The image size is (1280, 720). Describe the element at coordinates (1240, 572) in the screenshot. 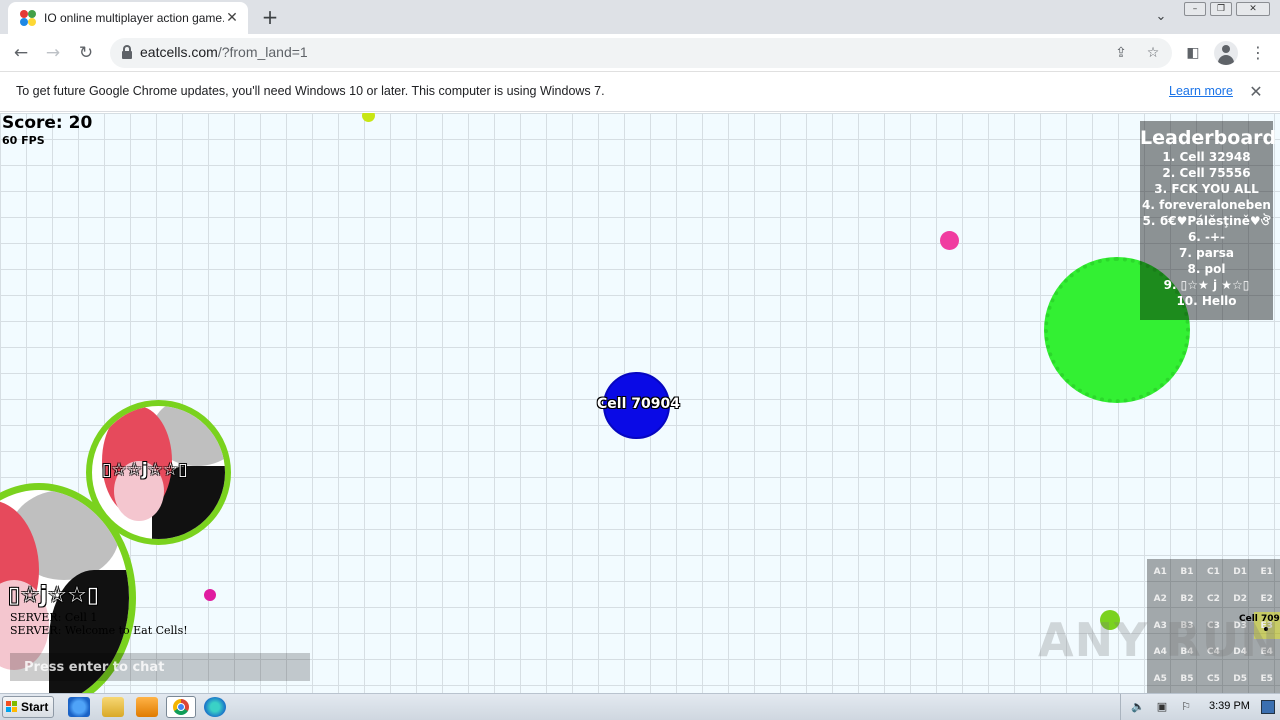

I see `minimap-sector: D1` at that location.